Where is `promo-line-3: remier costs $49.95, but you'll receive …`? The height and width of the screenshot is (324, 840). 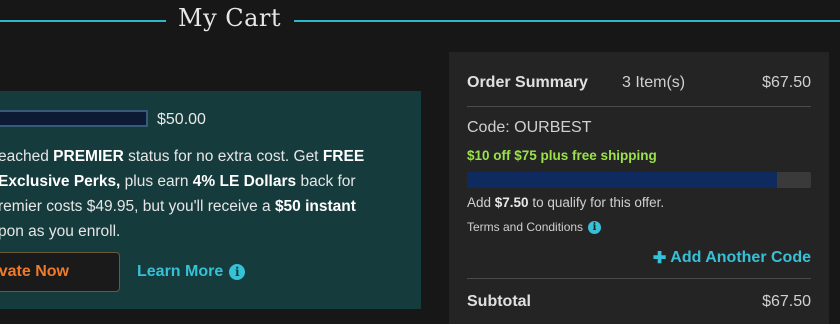
promo-line-3: remier costs $49.95, but you'll receive … is located at coordinates (178, 206).